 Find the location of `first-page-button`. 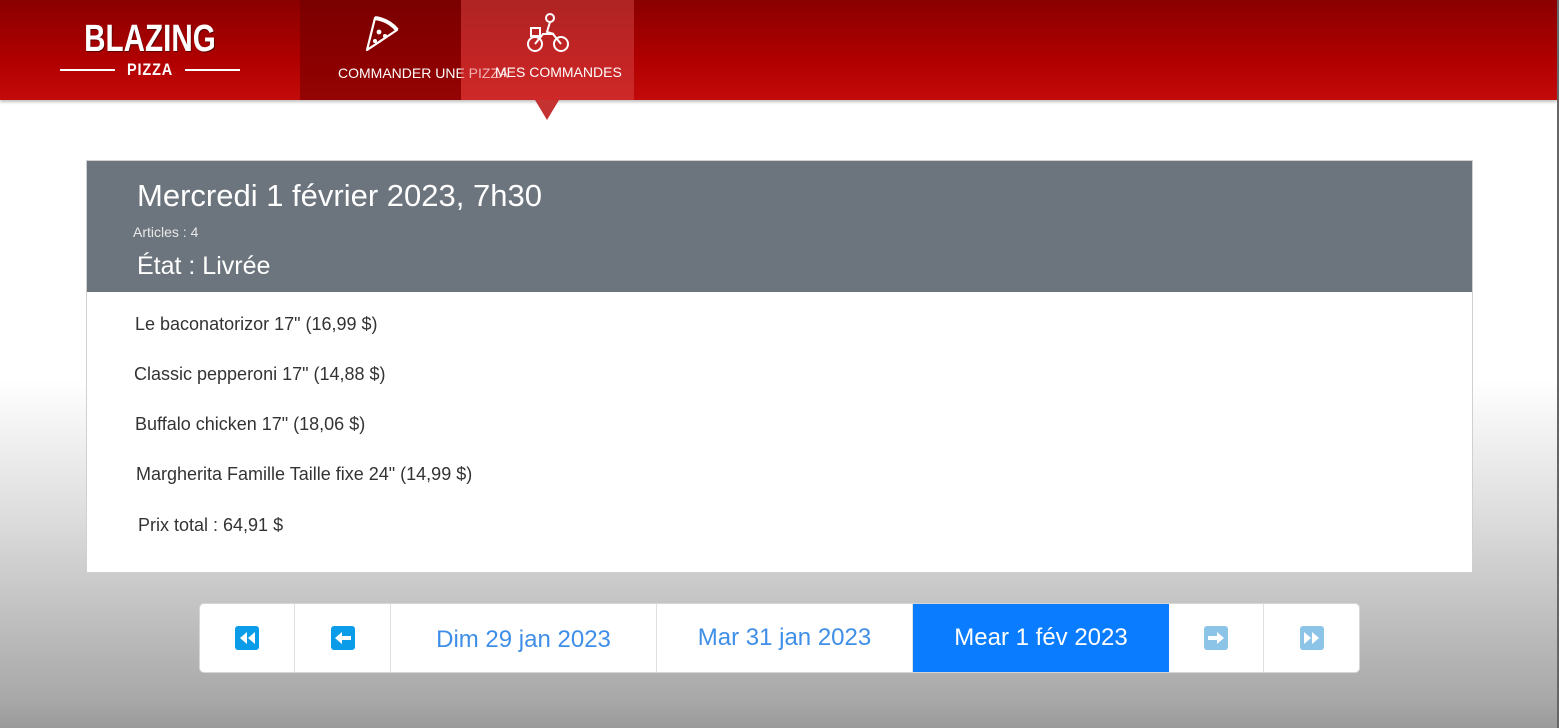

first-page-button is located at coordinates (247, 638).